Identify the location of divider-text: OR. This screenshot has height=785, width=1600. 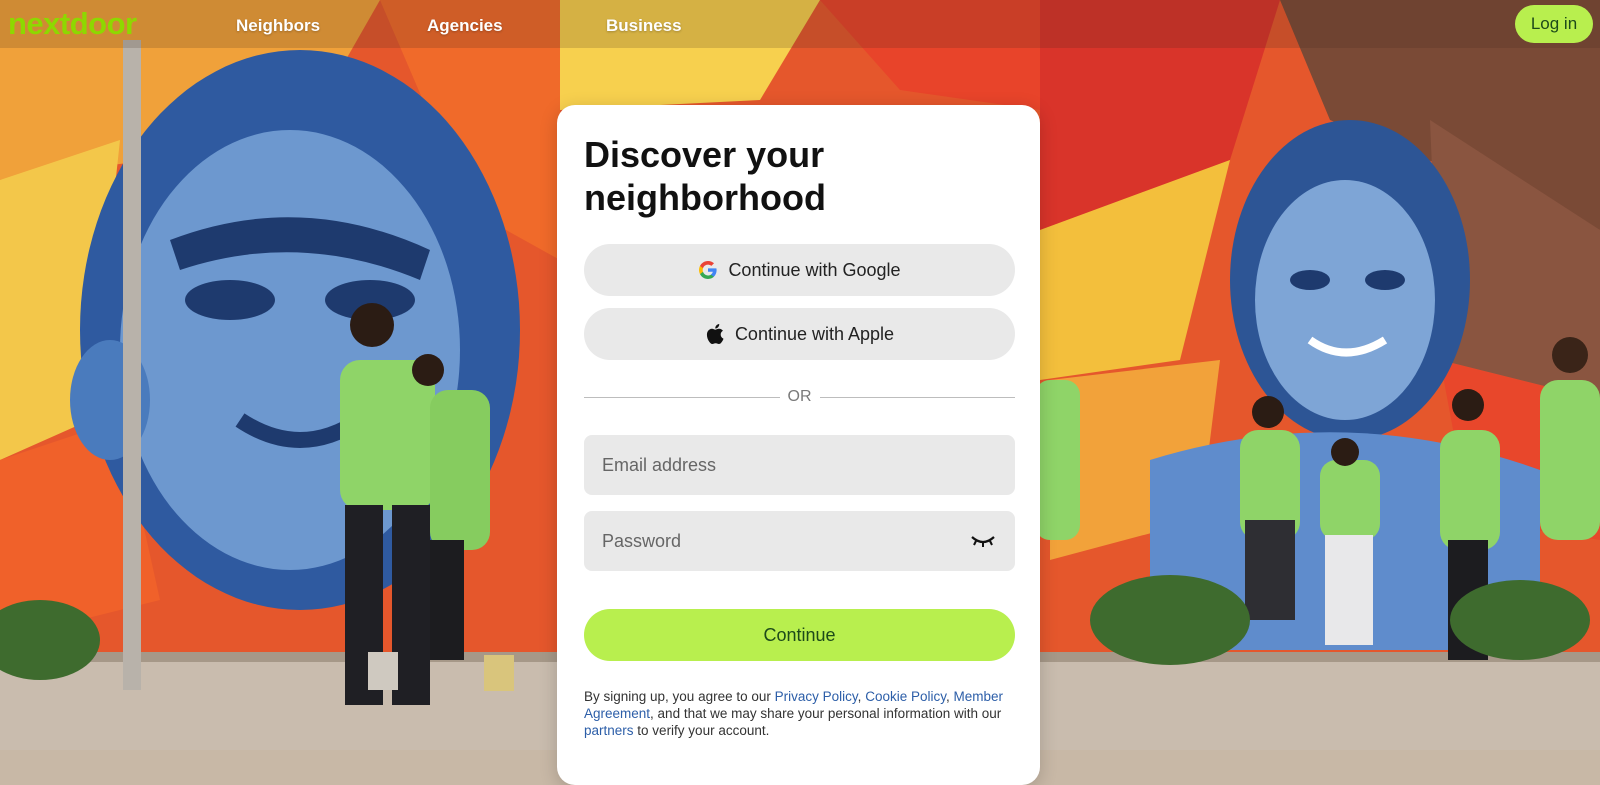
(799, 396).